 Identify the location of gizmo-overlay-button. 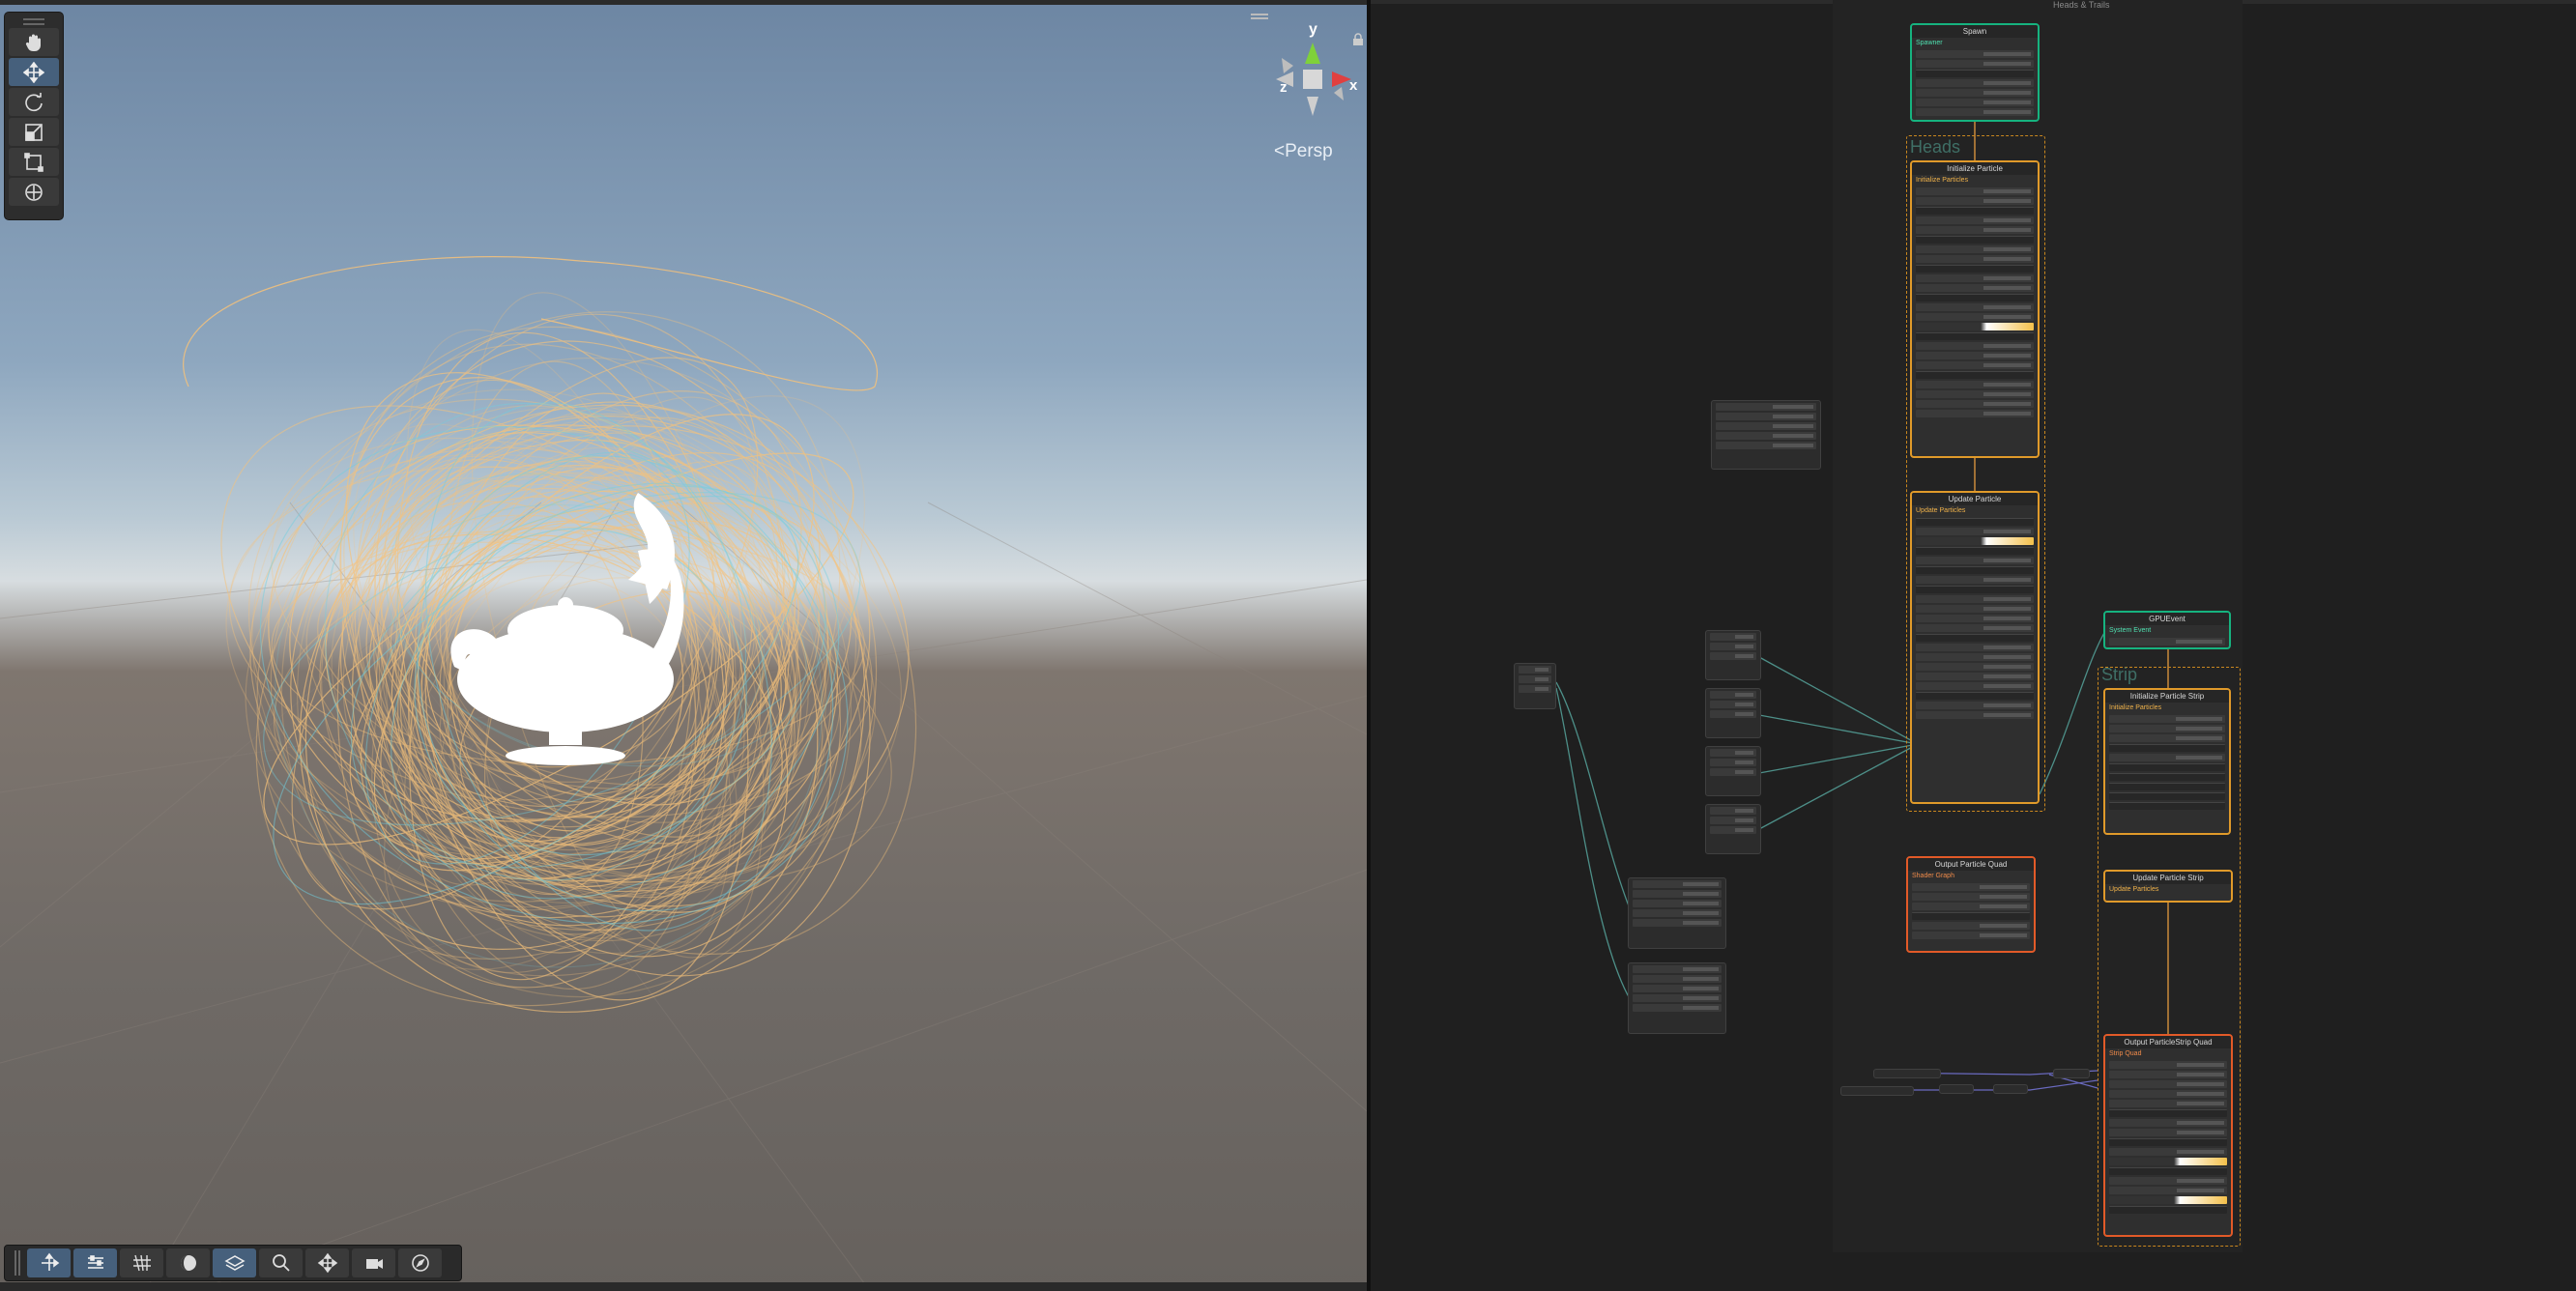
(420, 1263).